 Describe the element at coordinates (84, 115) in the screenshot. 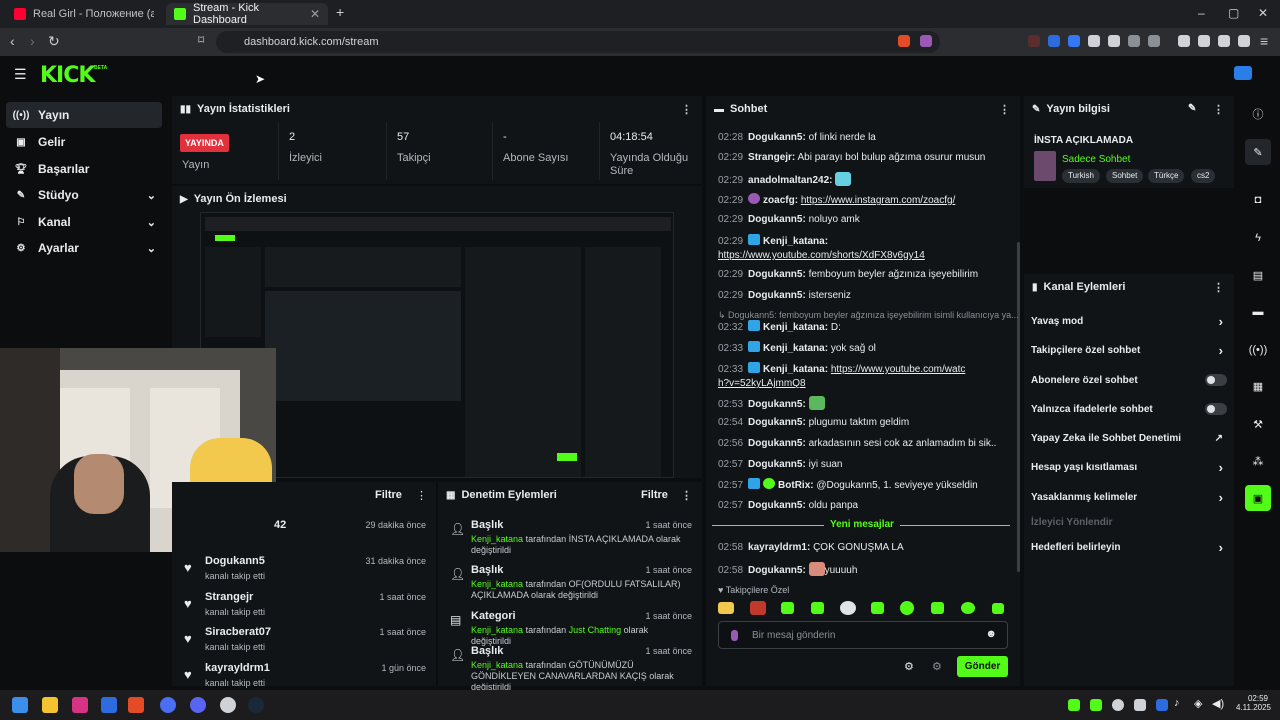

I see `sidebar-item-yayin: ((•)) Yayın` at that location.